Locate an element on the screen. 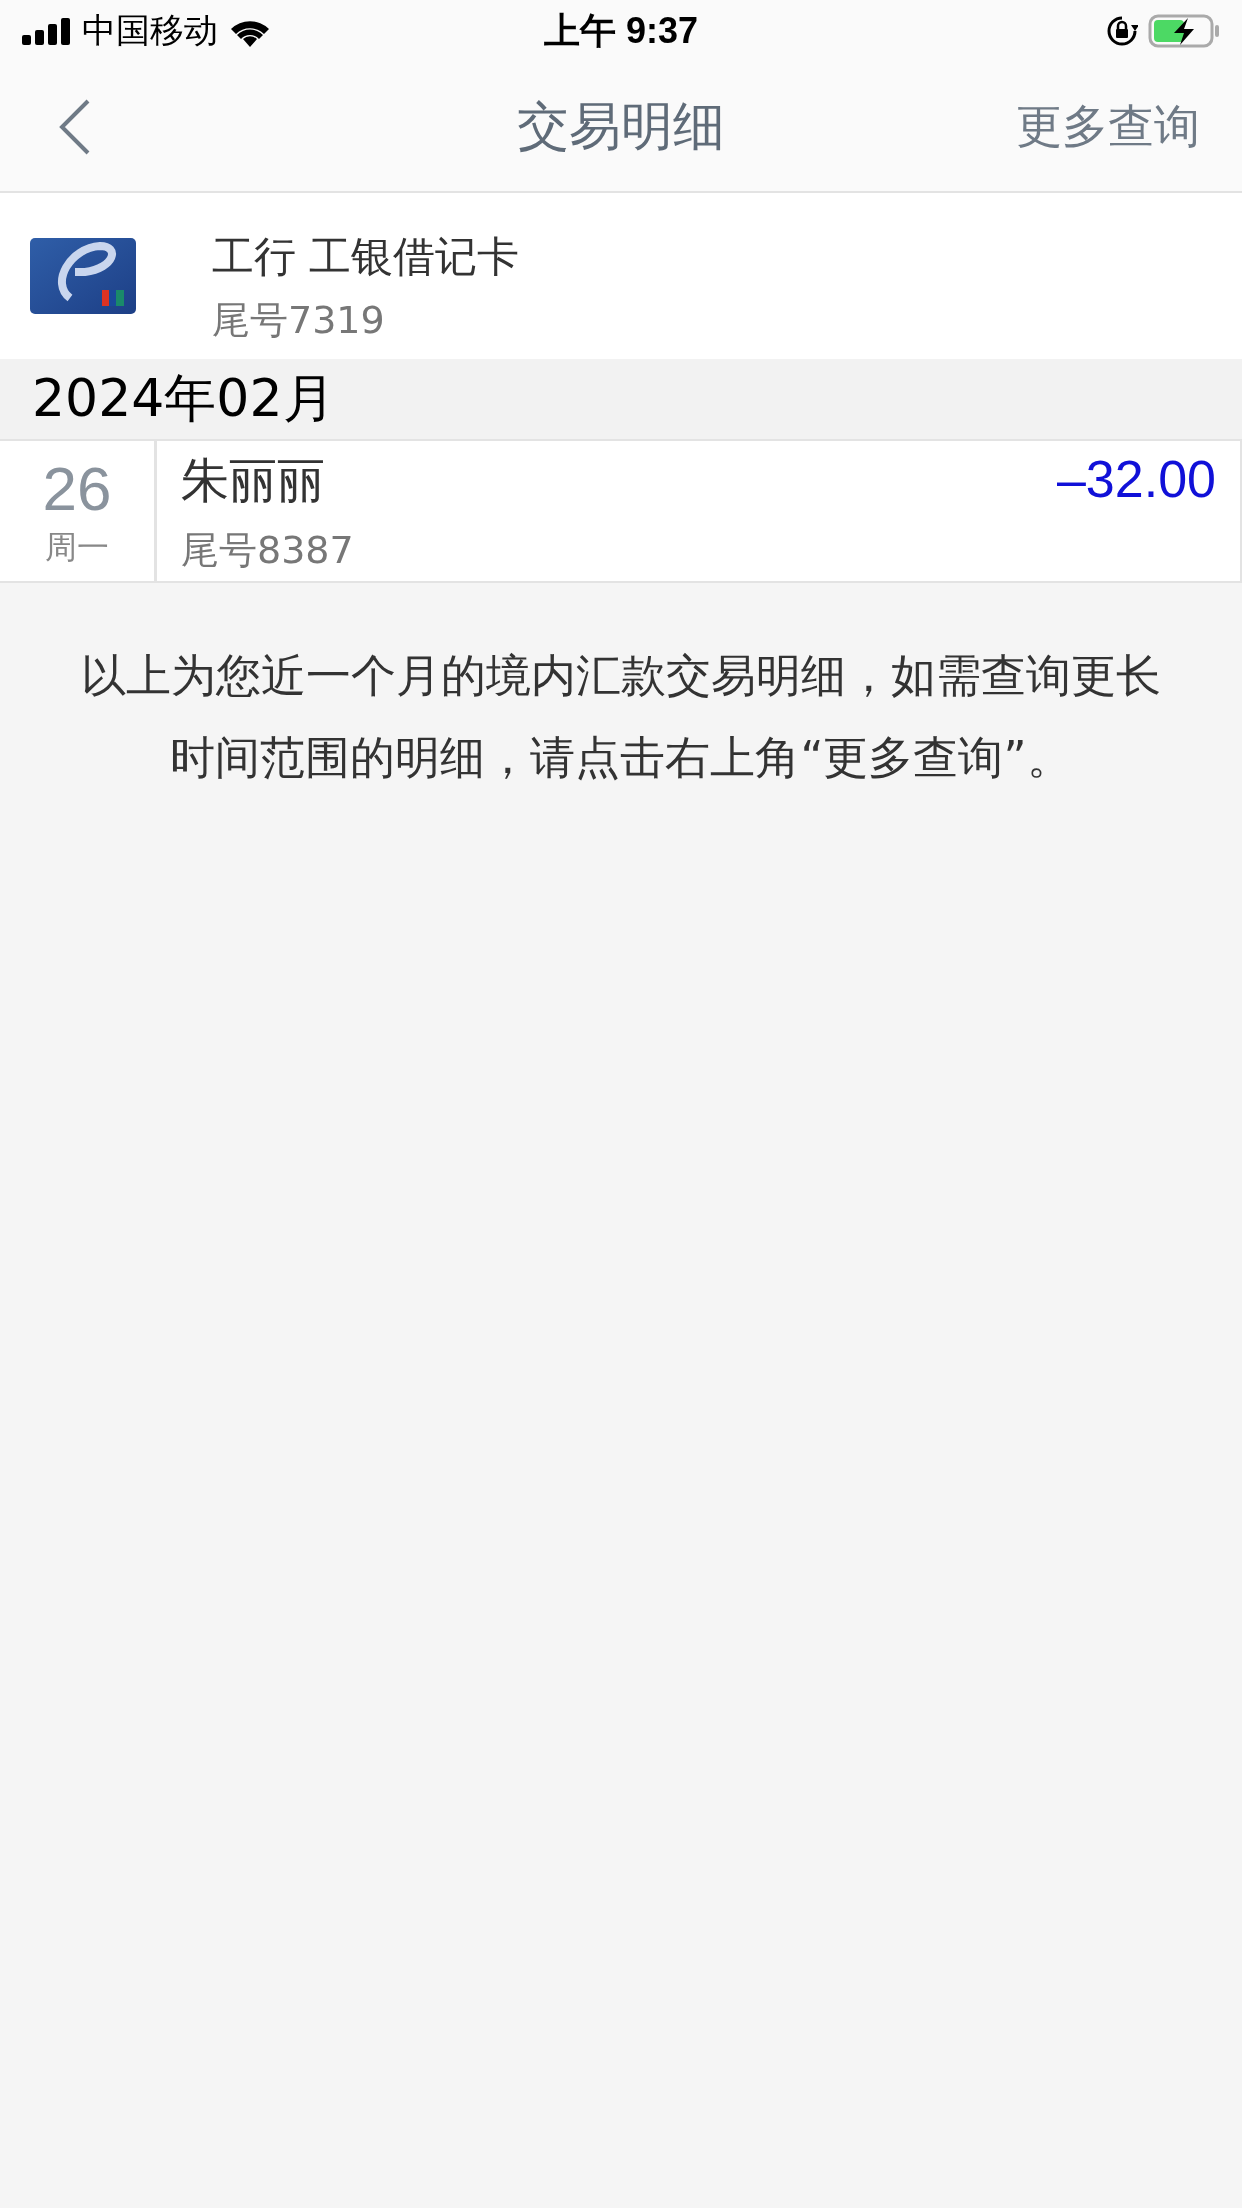  payee-name: 朱丽丽 is located at coordinates (253, 480).